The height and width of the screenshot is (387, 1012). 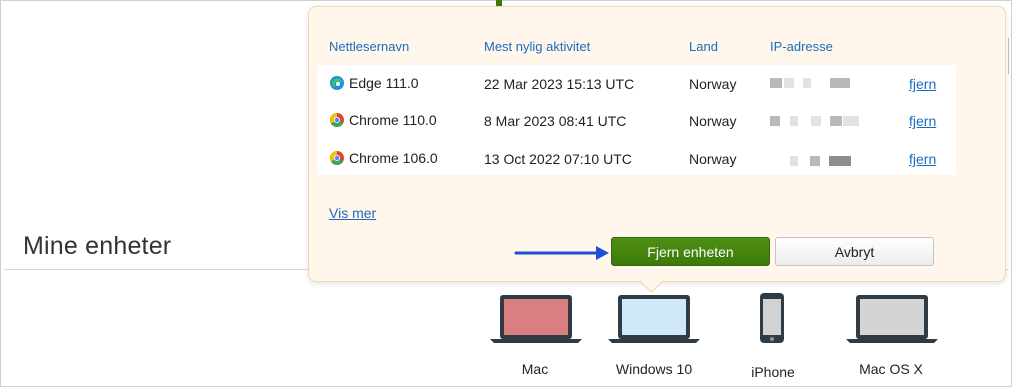 I want to click on last-activity: 13 Oct 2022 07:10 UTC, so click(x=558, y=159).